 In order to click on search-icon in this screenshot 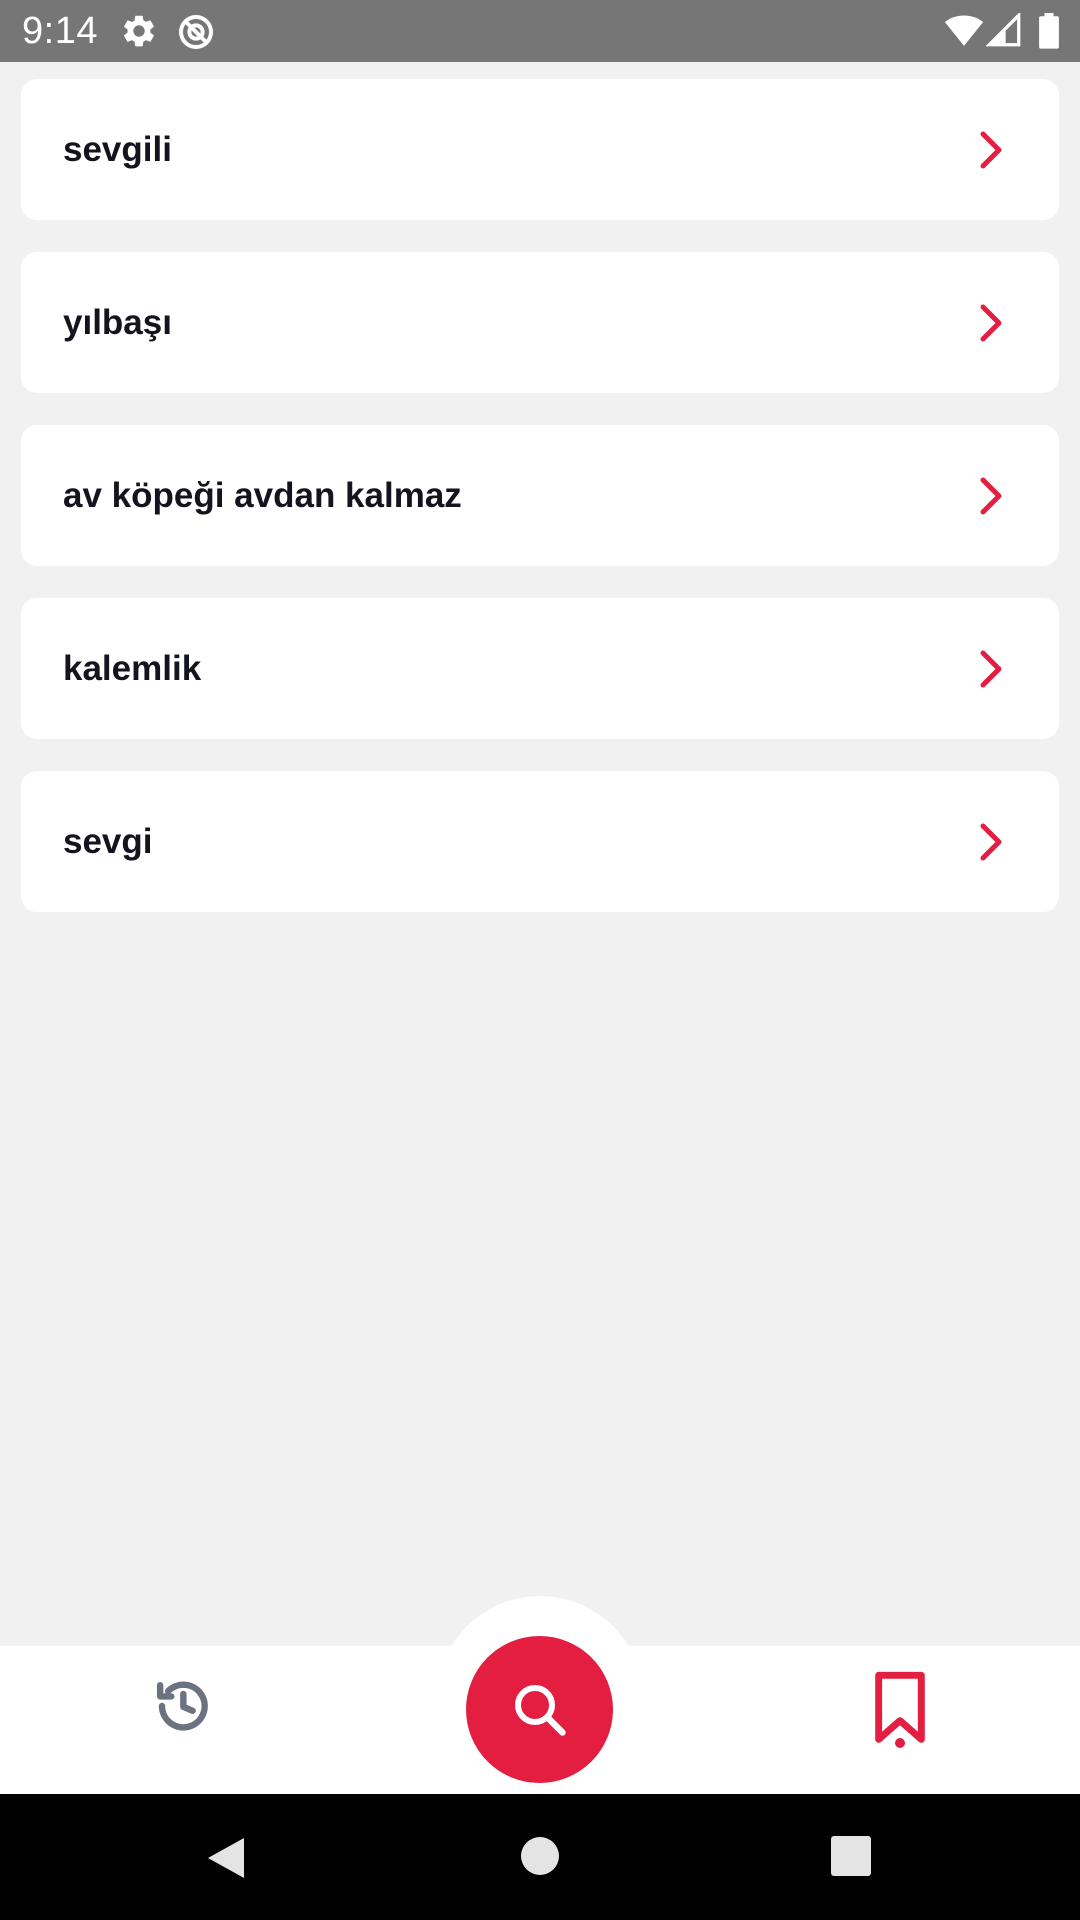, I will do `click(540, 1710)`.